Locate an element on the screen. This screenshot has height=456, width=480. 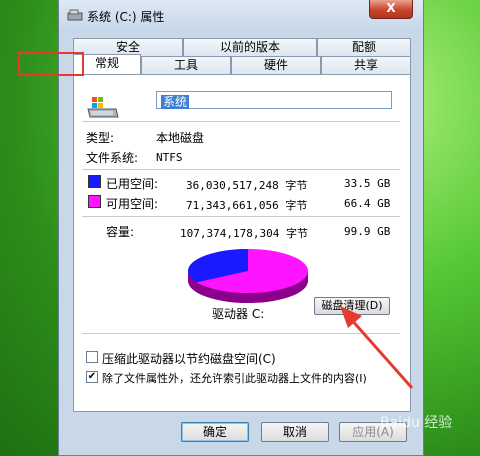
drive-icon is located at coordinates (103, 107).